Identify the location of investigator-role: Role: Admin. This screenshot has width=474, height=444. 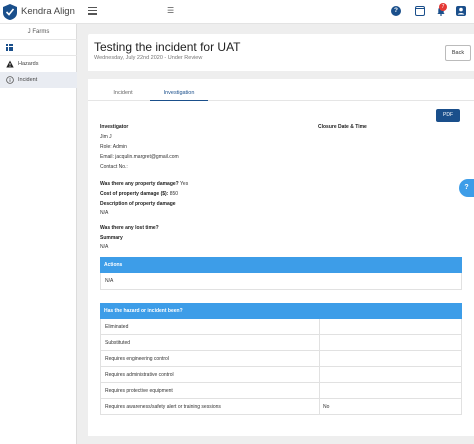
(113, 147).